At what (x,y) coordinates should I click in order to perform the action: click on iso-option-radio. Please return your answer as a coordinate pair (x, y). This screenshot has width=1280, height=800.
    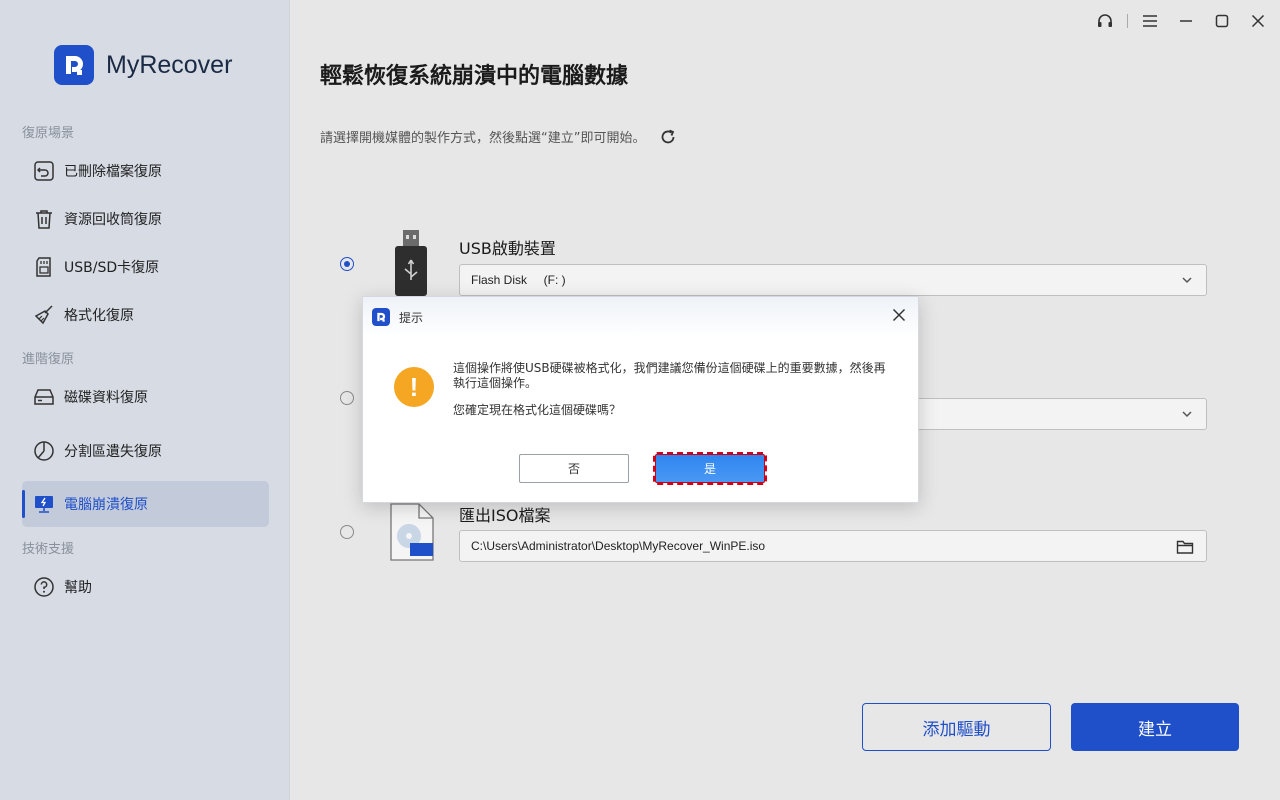
    Looking at the image, I should click on (347, 532).